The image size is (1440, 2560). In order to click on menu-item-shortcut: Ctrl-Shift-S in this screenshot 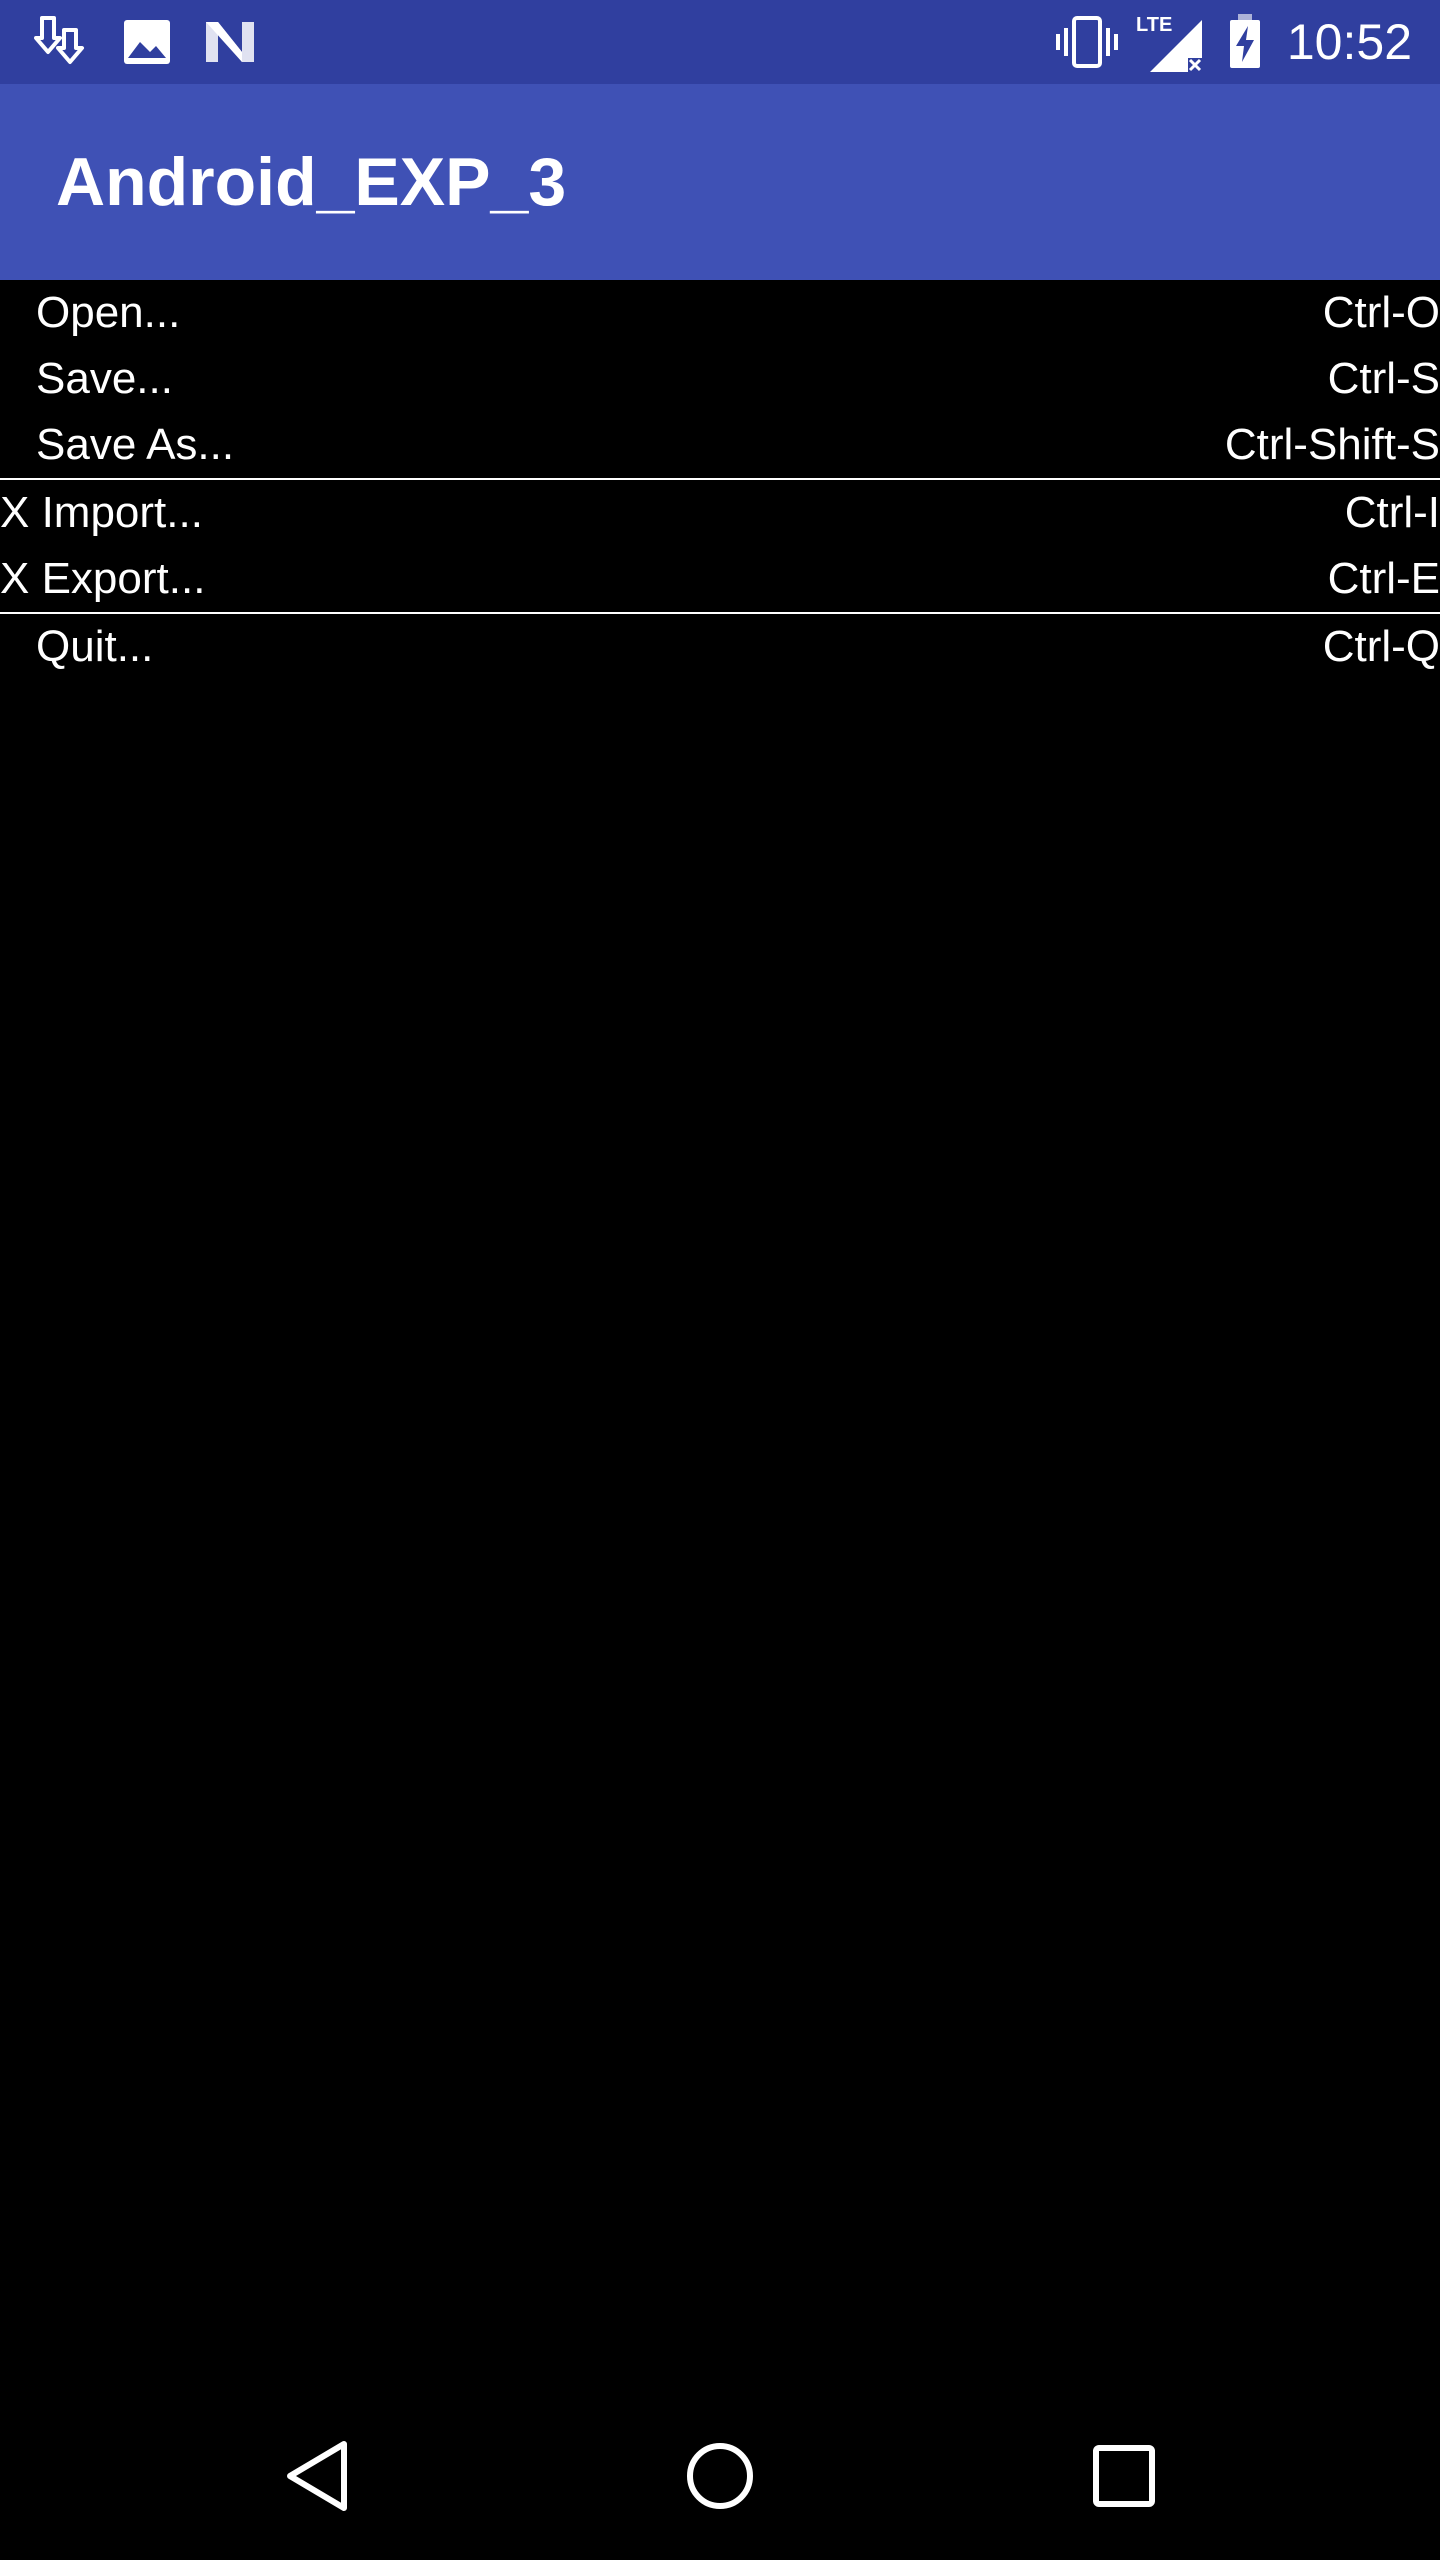, I will do `click(1332, 444)`.